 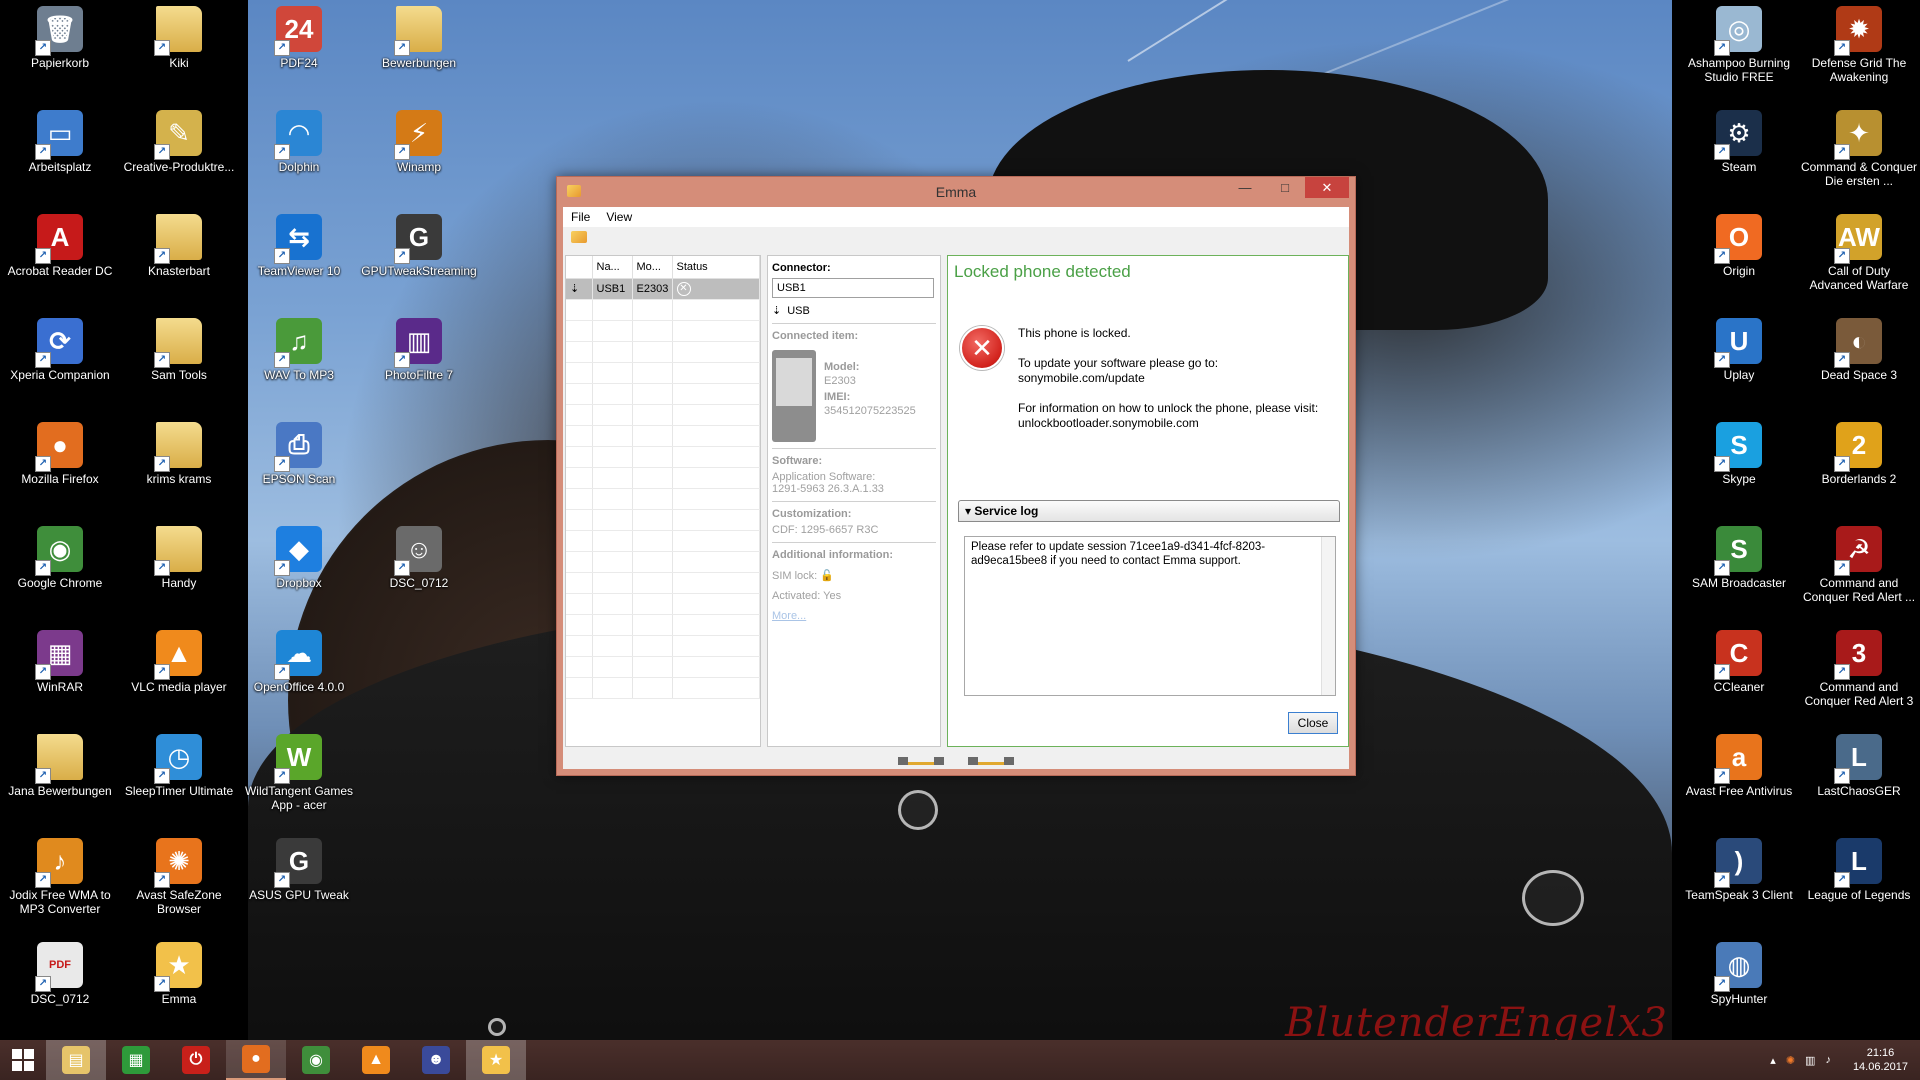 I want to click on desktop-icon: LLeague of Legends, so click(x=1859, y=887).